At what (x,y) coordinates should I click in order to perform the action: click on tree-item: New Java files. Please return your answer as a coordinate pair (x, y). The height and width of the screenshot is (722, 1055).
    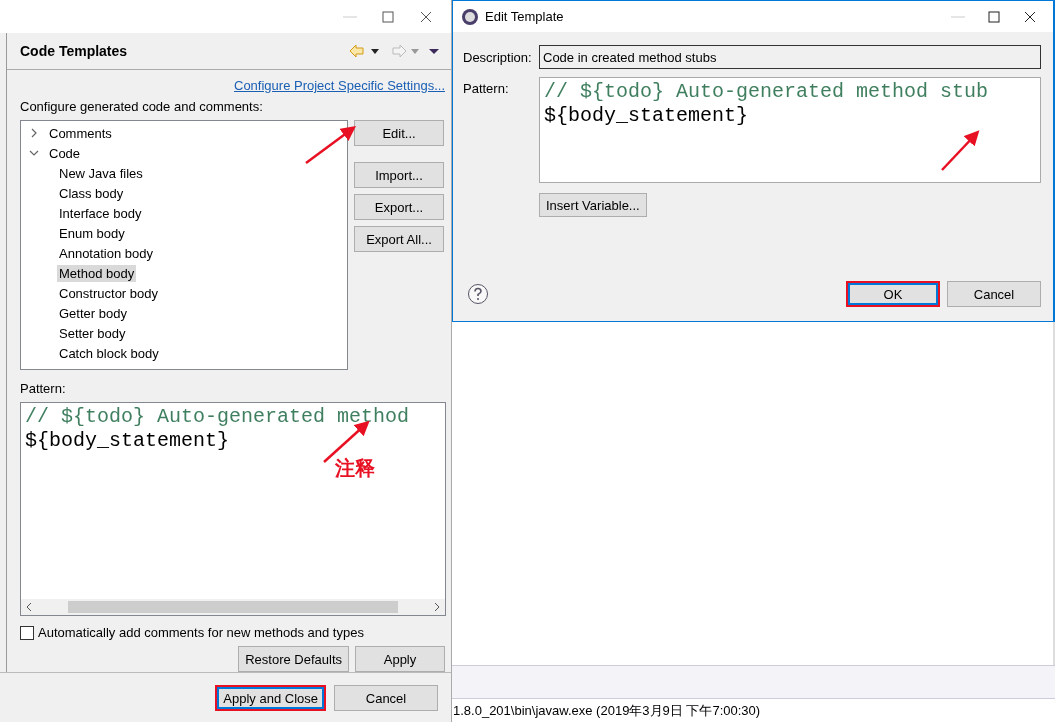
    Looking at the image, I should click on (101, 173).